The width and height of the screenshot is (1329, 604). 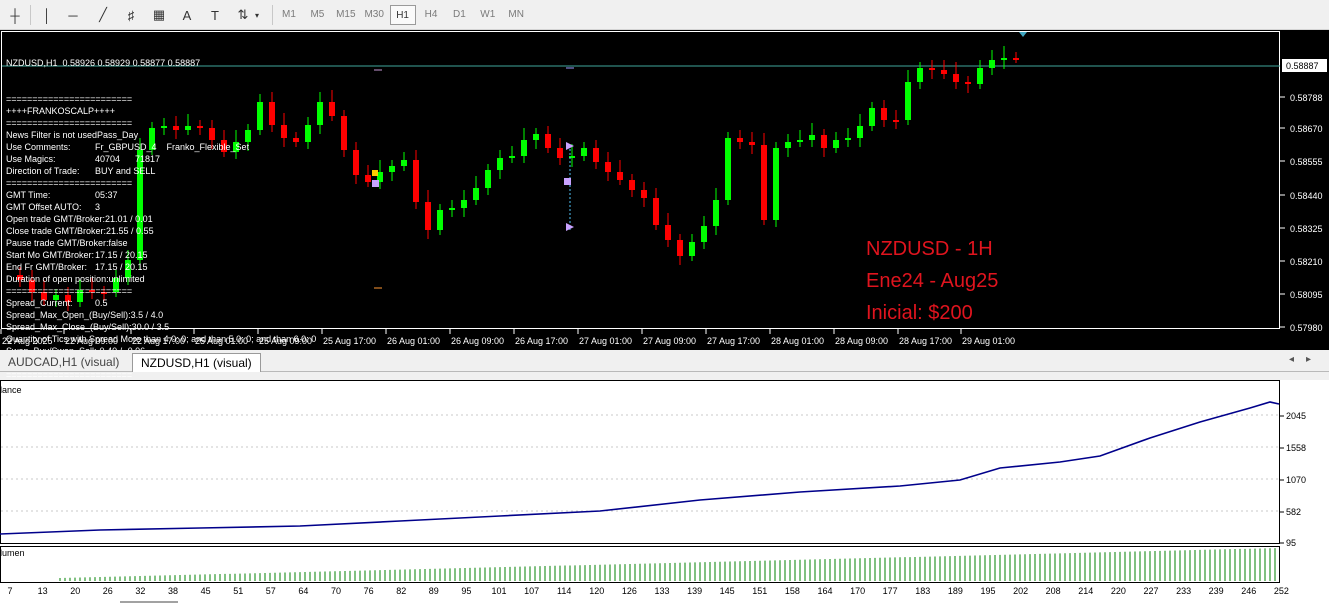 I want to click on tab-audcad: AUDCAD,H1 (visual), so click(x=63, y=362).